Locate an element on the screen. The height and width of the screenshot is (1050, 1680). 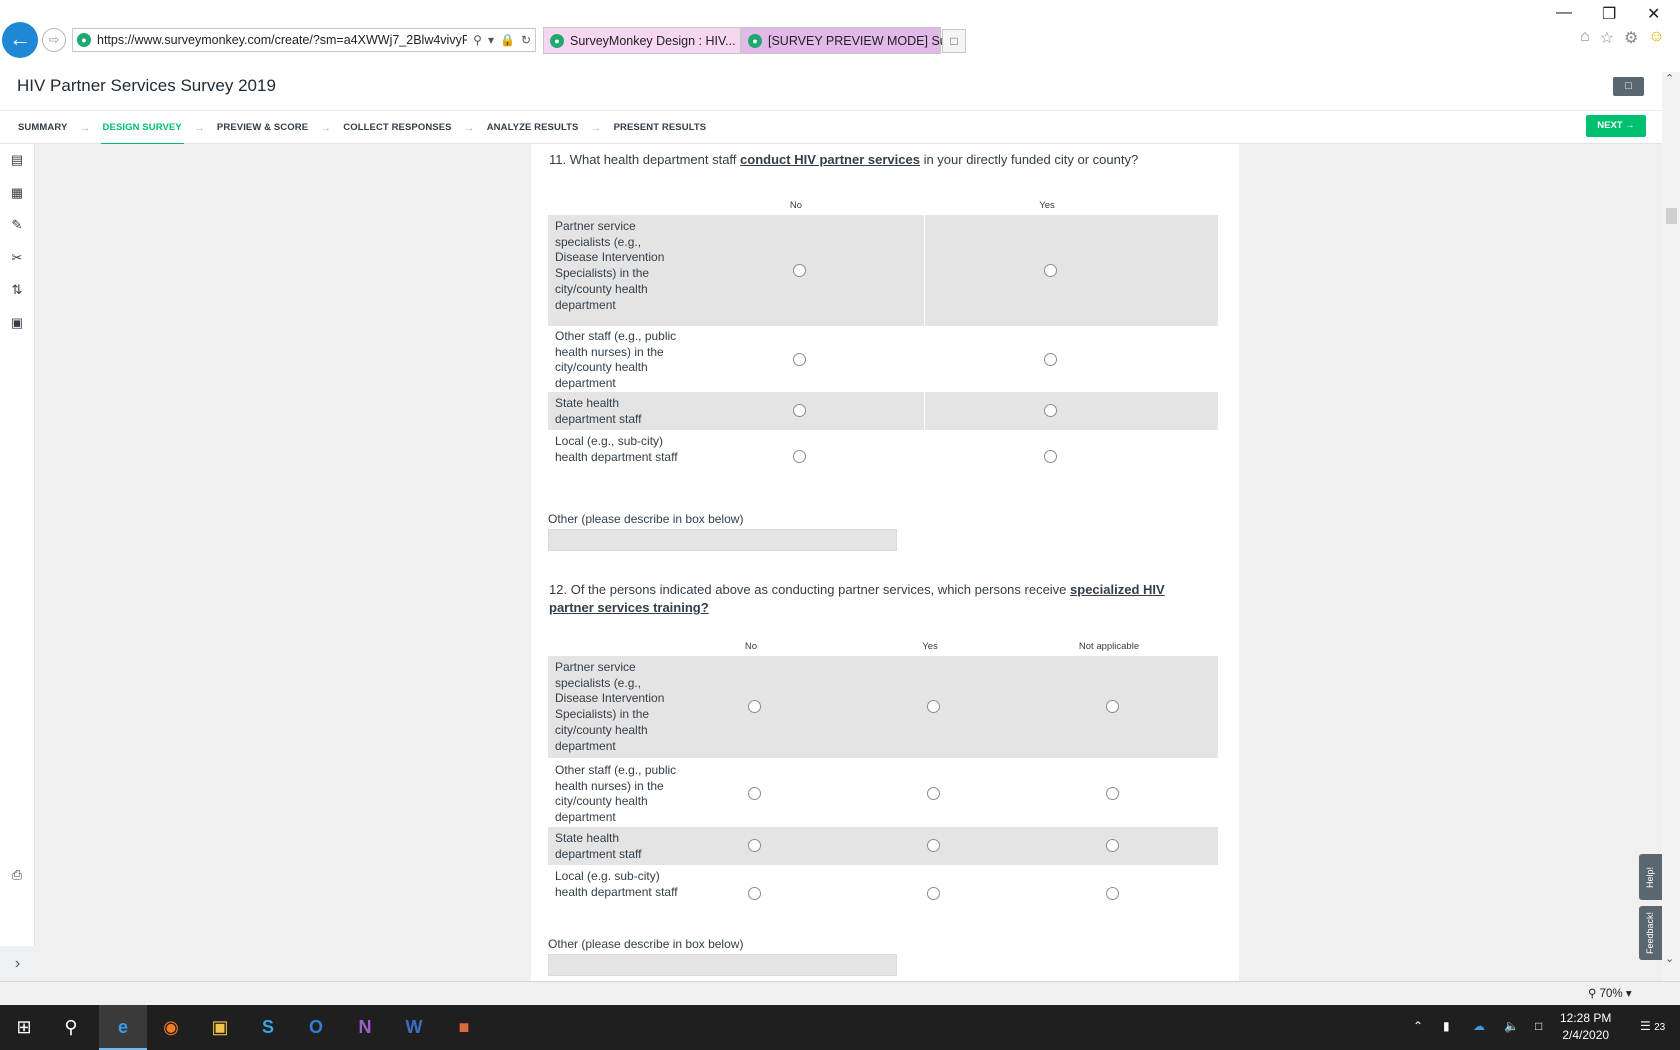
question-bank-icon: ▤ is located at coordinates (17, 160).